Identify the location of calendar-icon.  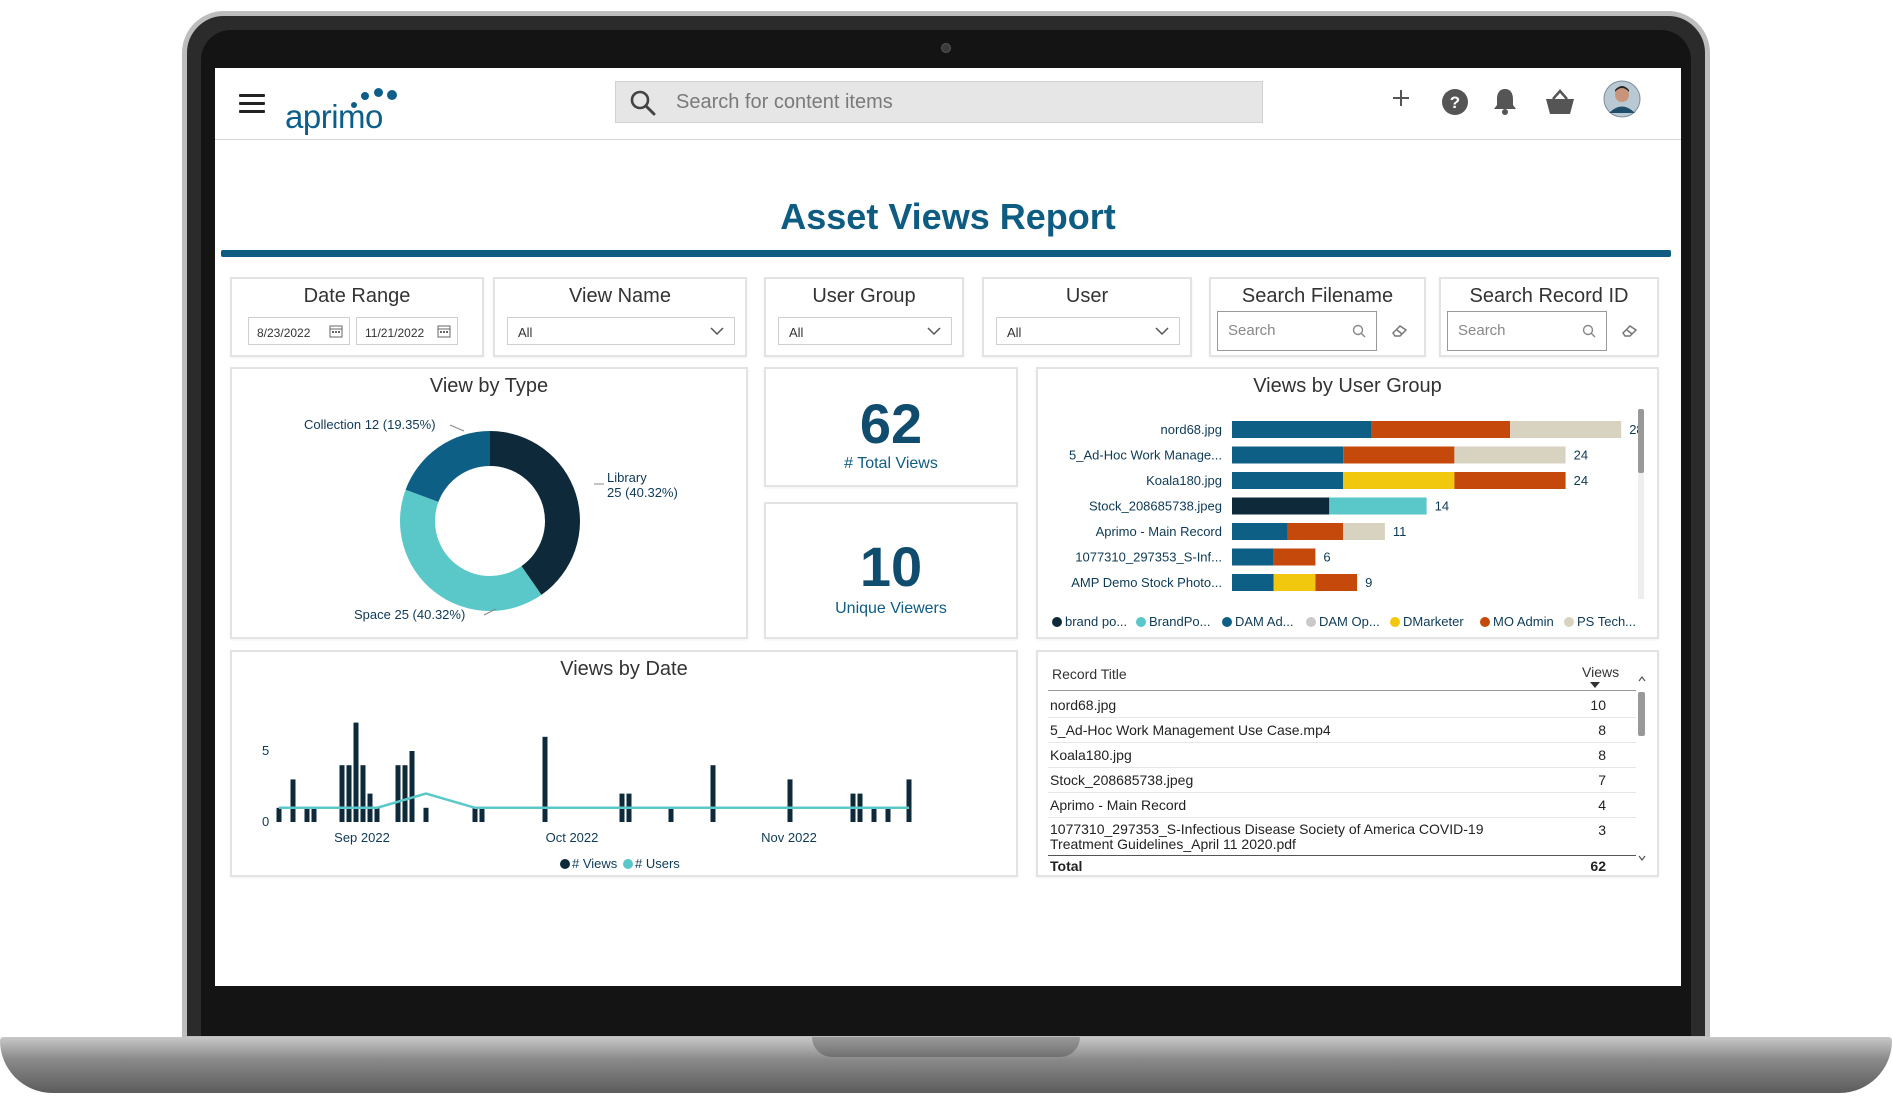
(336, 331).